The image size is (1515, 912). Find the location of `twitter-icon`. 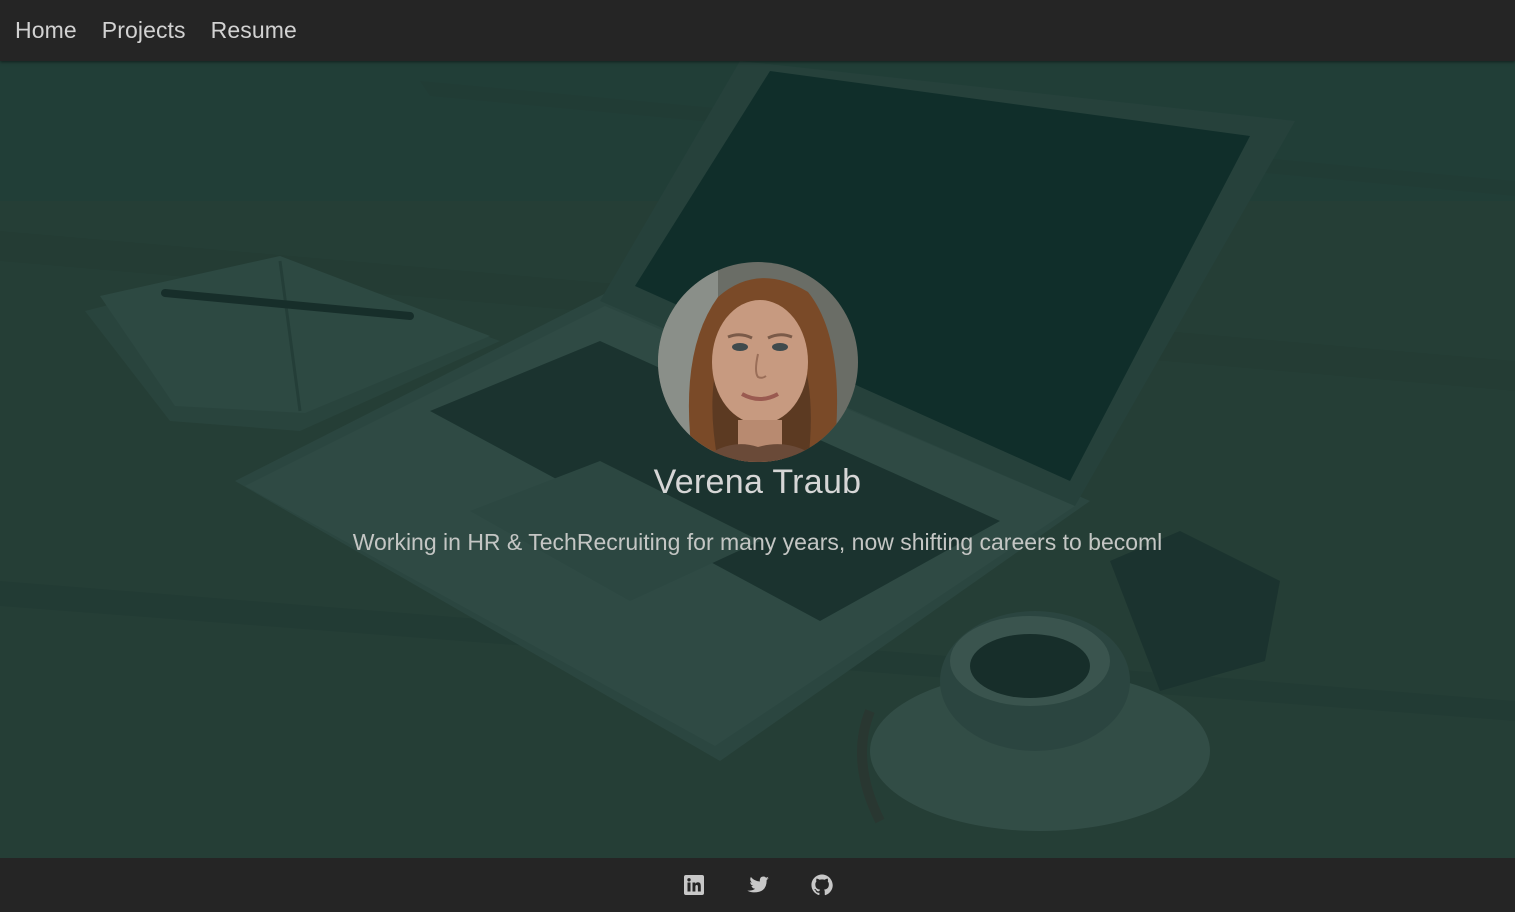

twitter-icon is located at coordinates (757, 884).